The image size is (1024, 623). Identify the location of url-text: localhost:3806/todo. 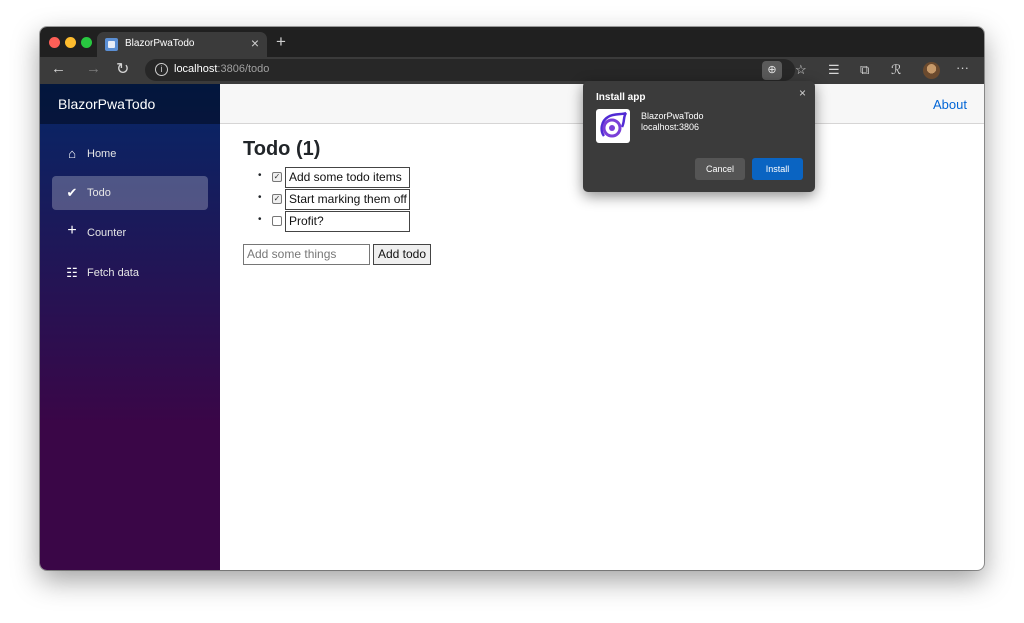
(221, 69).